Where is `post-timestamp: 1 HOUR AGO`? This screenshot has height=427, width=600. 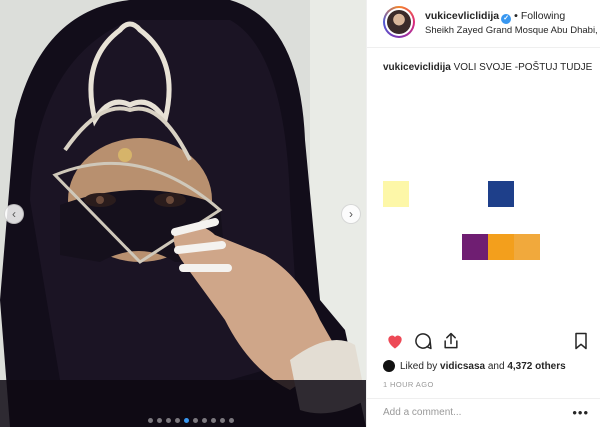
post-timestamp: 1 HOUR AGO is located at coordinates (408, 384).